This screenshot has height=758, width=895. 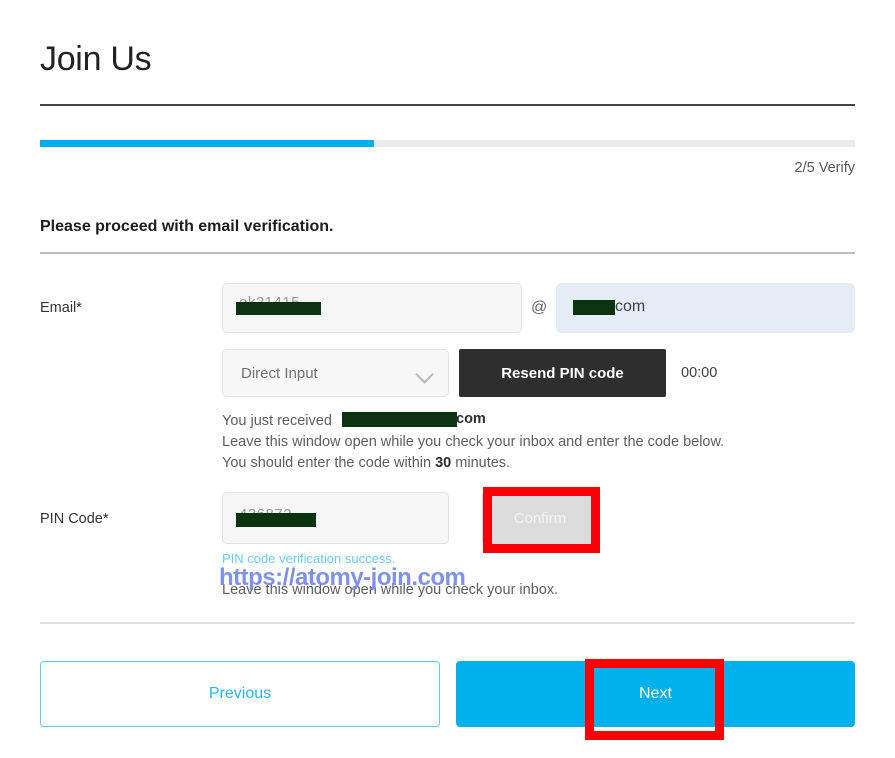 I want to click on redaction-bar-email-local, so click(x=278, y=308).